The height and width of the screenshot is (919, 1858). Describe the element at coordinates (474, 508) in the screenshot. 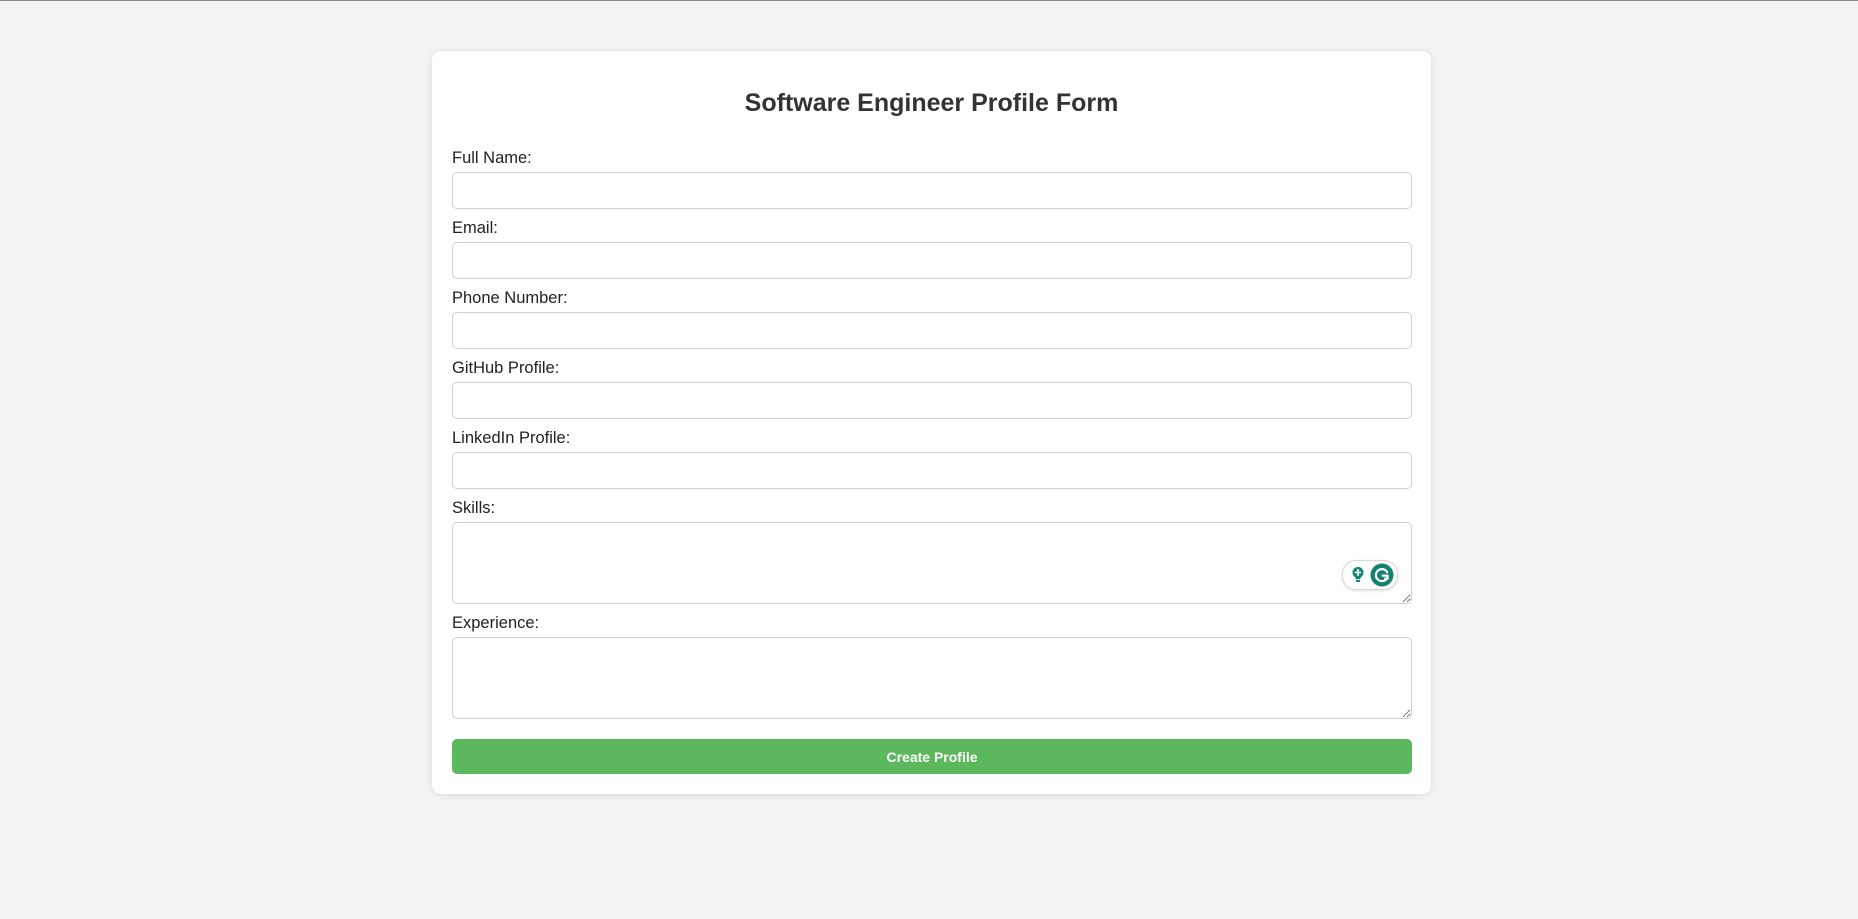

I see `skills-label: Skills:` at that location.